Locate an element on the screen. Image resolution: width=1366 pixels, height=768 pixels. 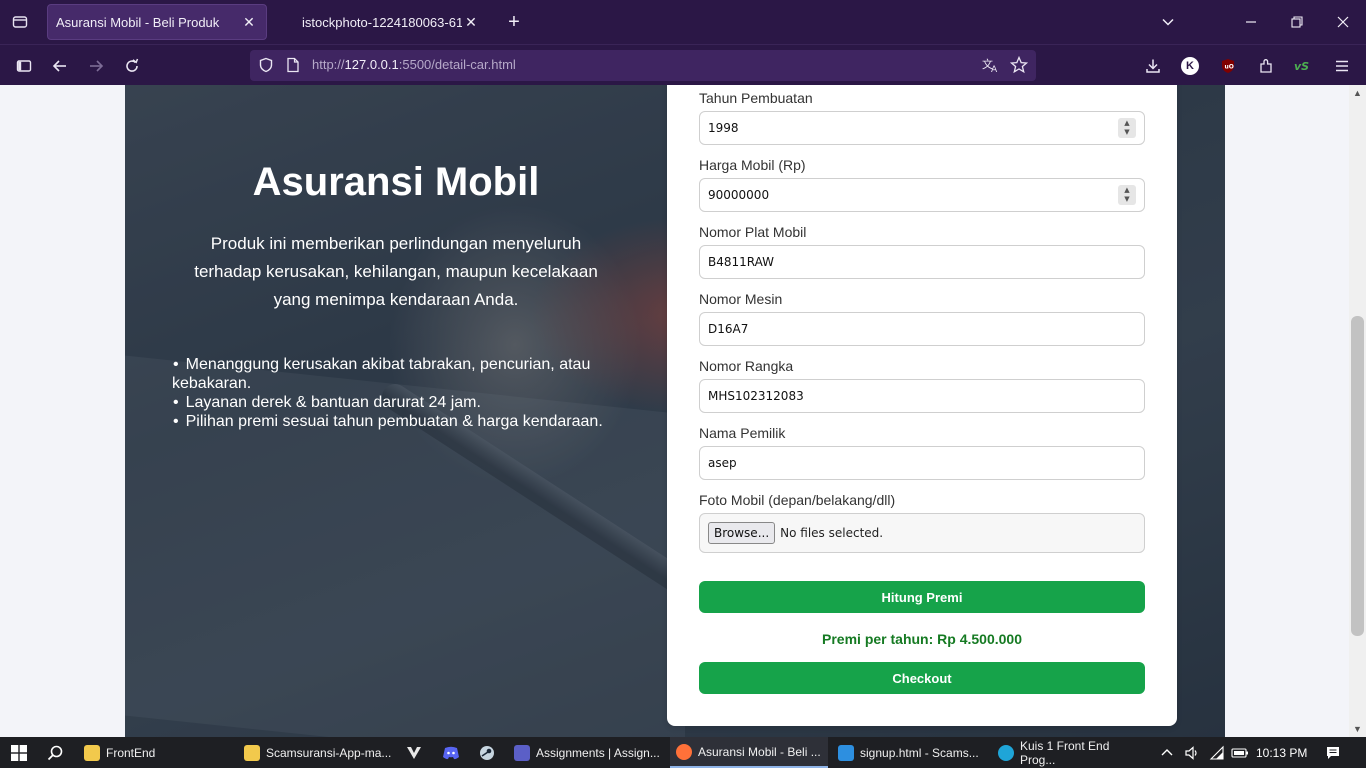
hero-title: Asuransi Mobil is located at coordinates (396, 182).